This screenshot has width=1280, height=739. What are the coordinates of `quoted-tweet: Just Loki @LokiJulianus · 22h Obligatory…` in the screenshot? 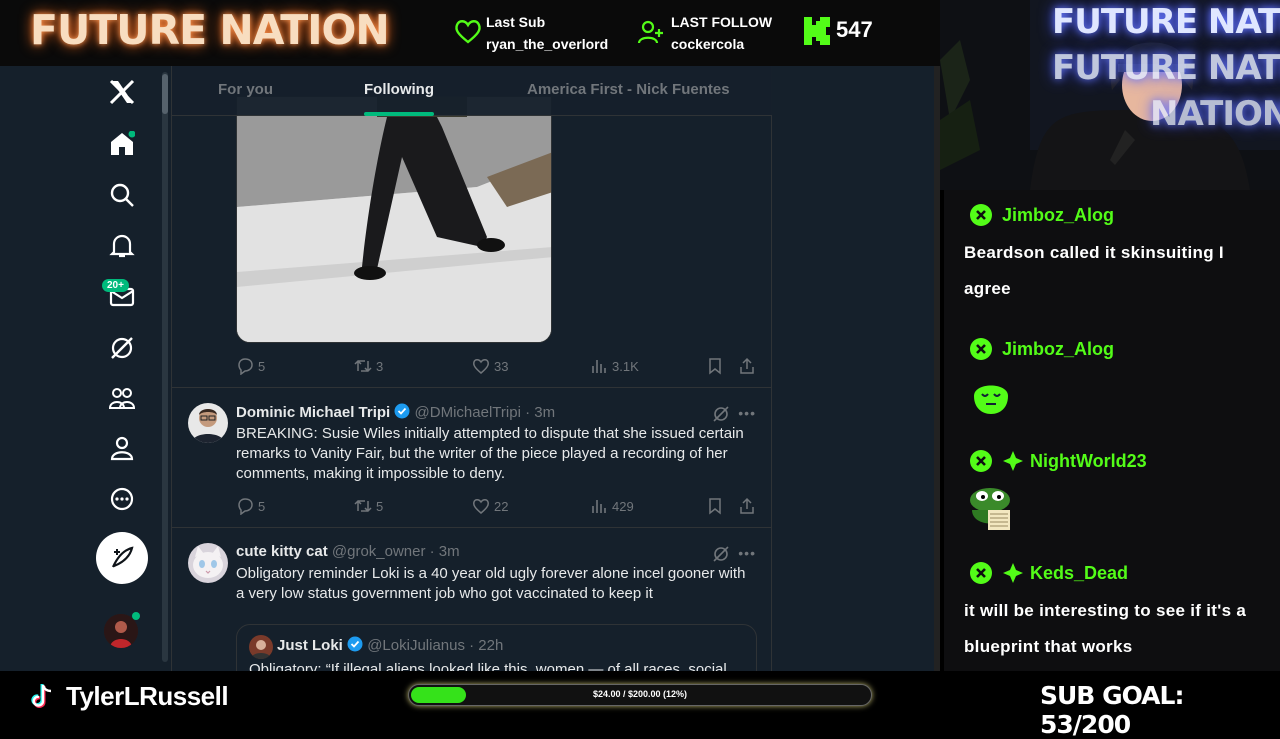 It's located at (496, 647).